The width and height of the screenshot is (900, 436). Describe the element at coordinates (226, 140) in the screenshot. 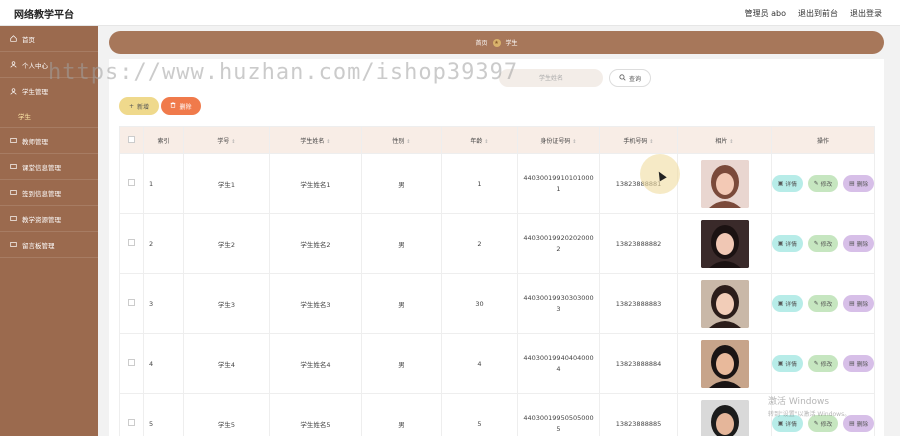

I see `header-student-no: 学号 ⇕` at that location.